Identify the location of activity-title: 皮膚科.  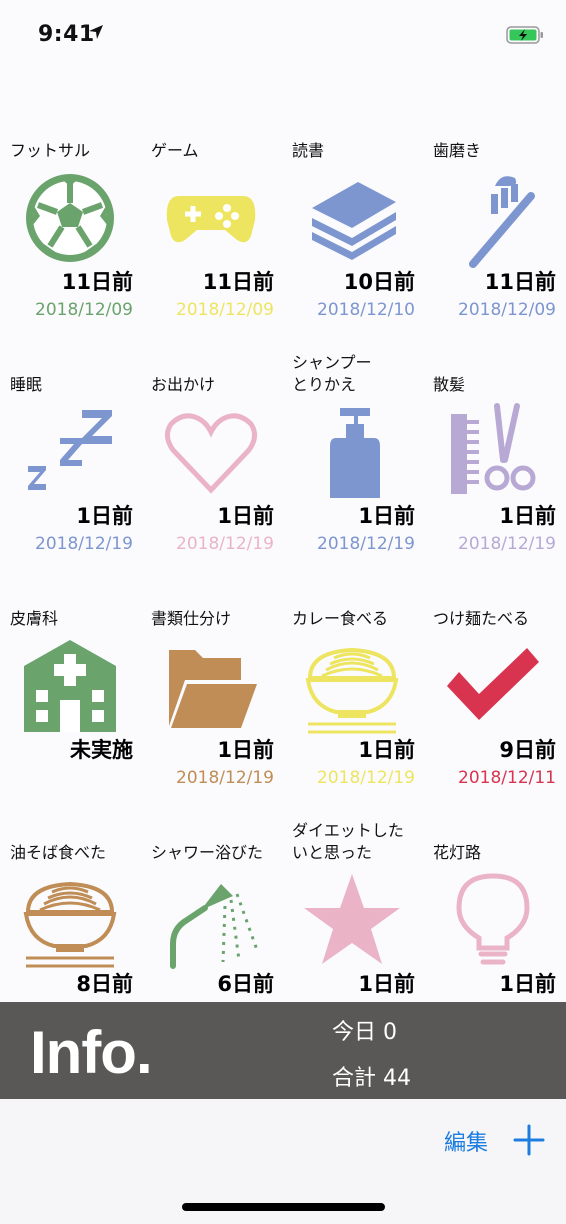
(34, 618).